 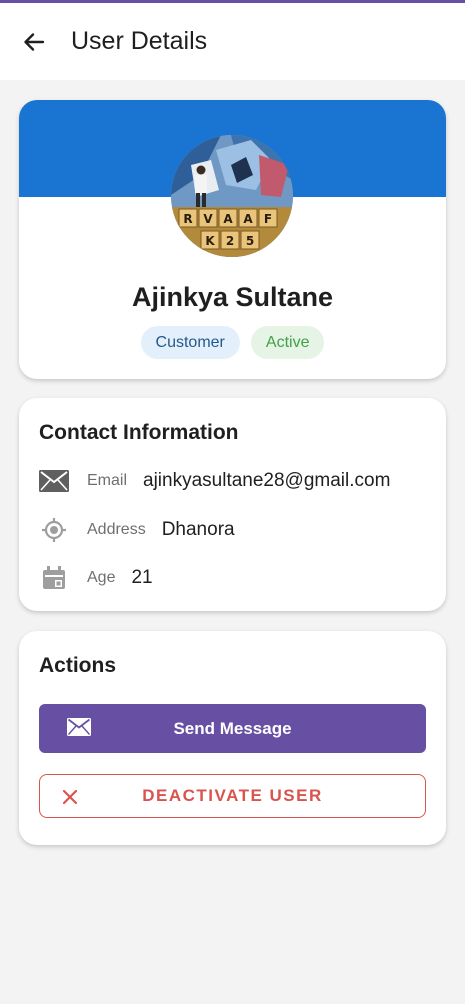 What do you see at coordinates (268, 219) in the screenshot?
I see `svg-text: F` at bounding box center [268, 219].